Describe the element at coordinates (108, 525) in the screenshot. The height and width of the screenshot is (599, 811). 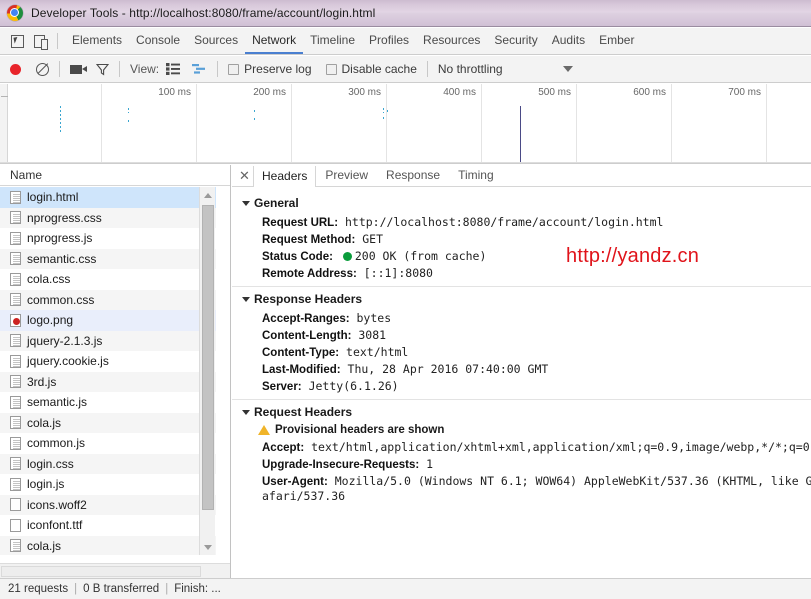
I see `request-list-item: iconfont.ttf` at that location.